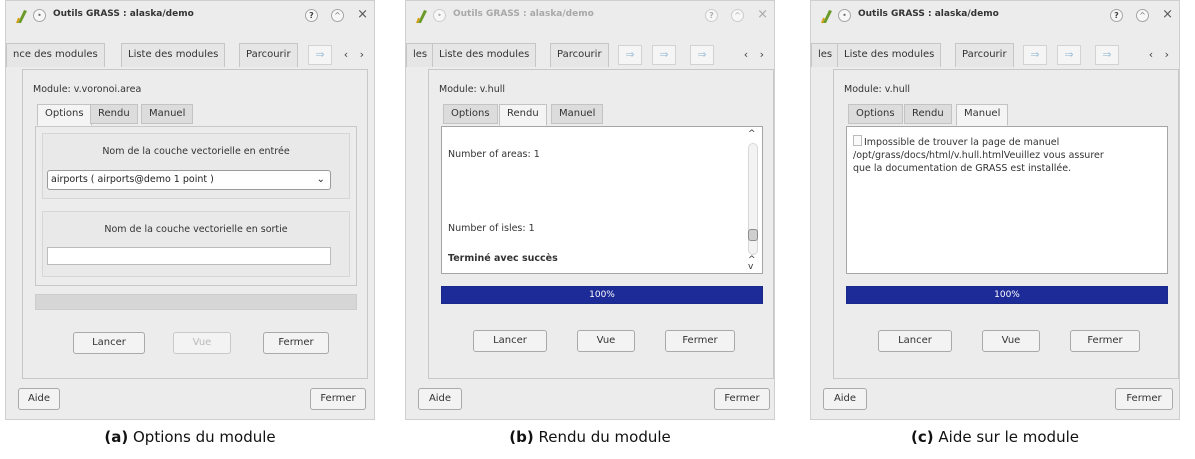 Image resolution: width=1195 pixels, height=459 pixels. Describe the element at coordinates (189, 256) in the screenshot. I see `output-layer-input` at that location.